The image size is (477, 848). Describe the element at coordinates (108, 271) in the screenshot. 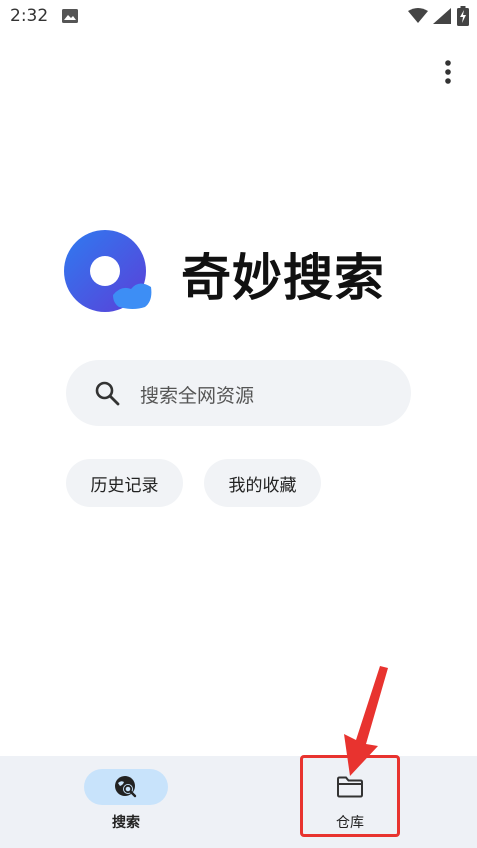

I see `search-logo-icon` at that location.